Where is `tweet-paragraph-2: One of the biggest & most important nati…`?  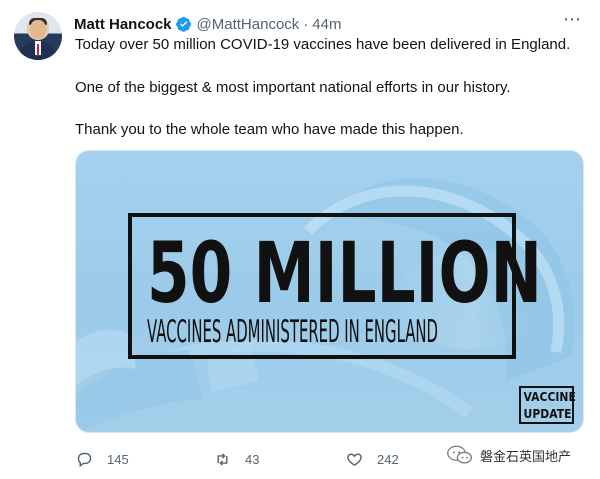
tweet-paragraph-2: One of the biggest & most important nati… is located at coordinates (293, 87).